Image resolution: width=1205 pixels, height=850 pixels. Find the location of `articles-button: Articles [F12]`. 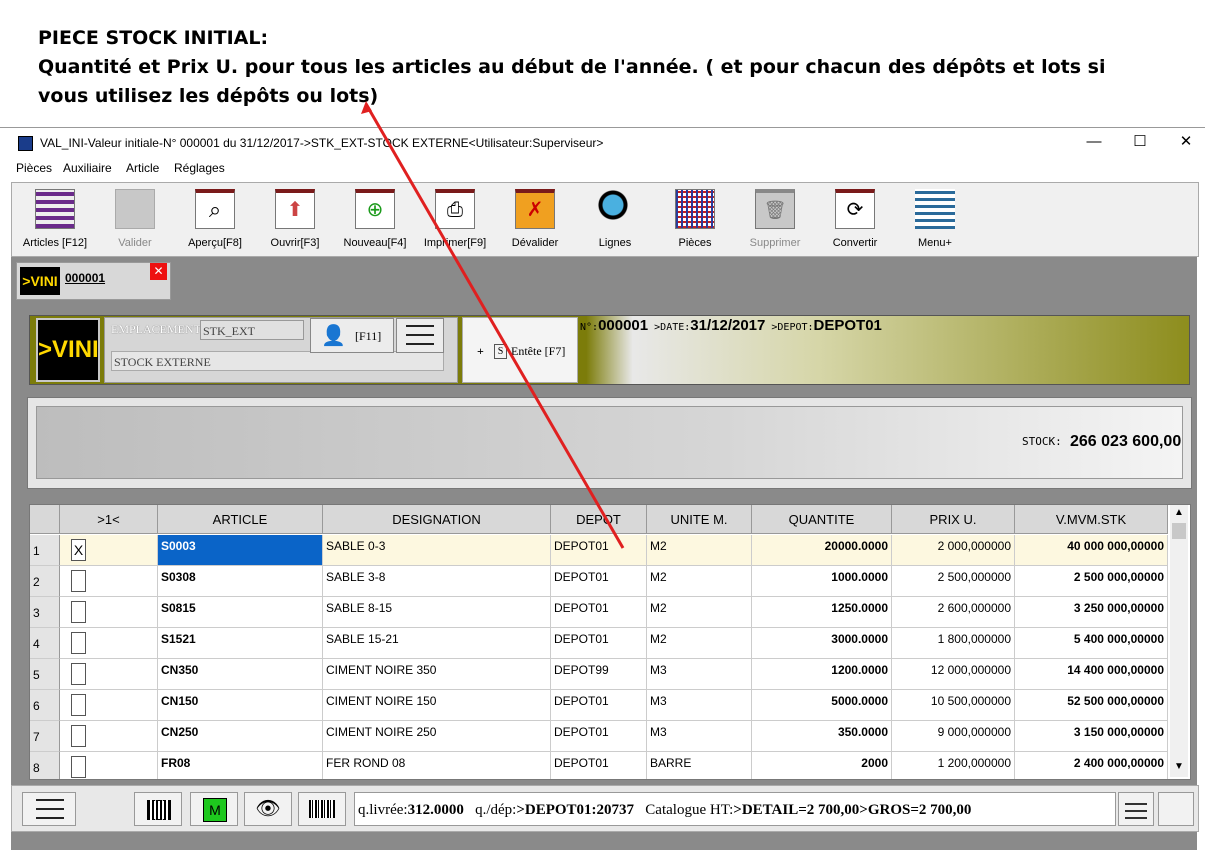

articles-button: Articles [F12] is located at coordinates (55, 220).